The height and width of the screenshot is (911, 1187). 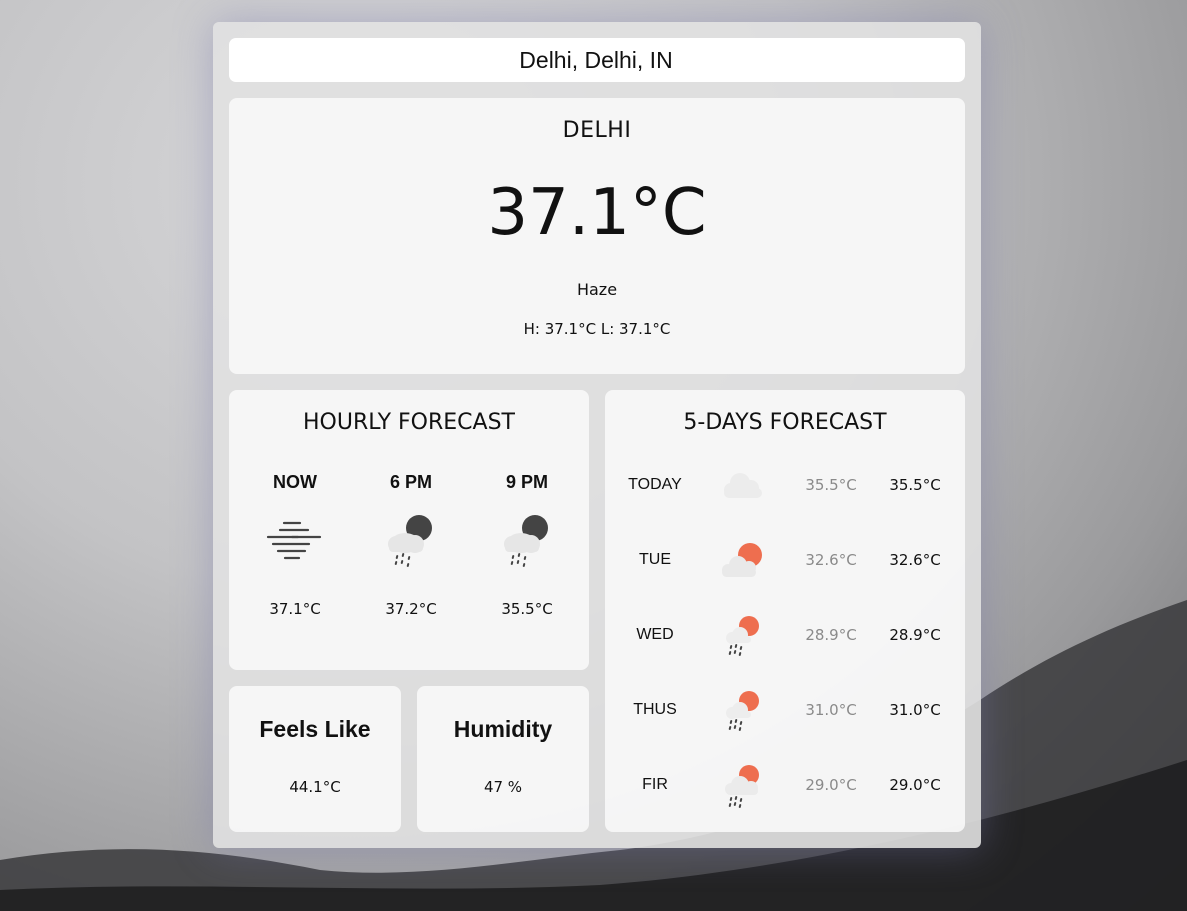 What do you see at coordinates (915, 635) in the screenshot?
I see `day-max-temperature: 28.9°C` at bounding box center [915, 635].